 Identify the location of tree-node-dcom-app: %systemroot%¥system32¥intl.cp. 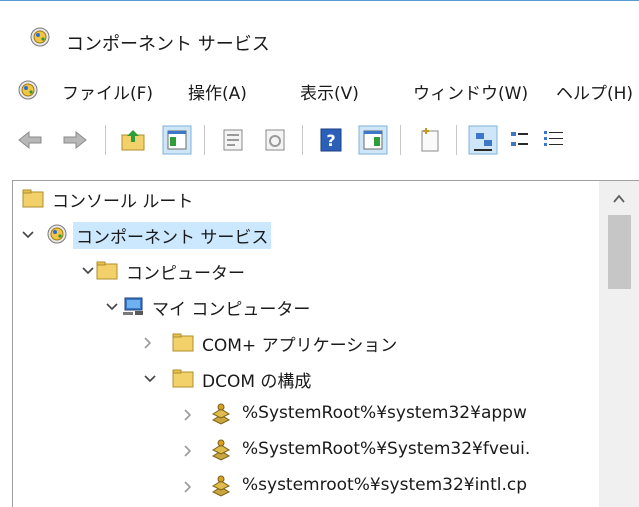
(303, 486).